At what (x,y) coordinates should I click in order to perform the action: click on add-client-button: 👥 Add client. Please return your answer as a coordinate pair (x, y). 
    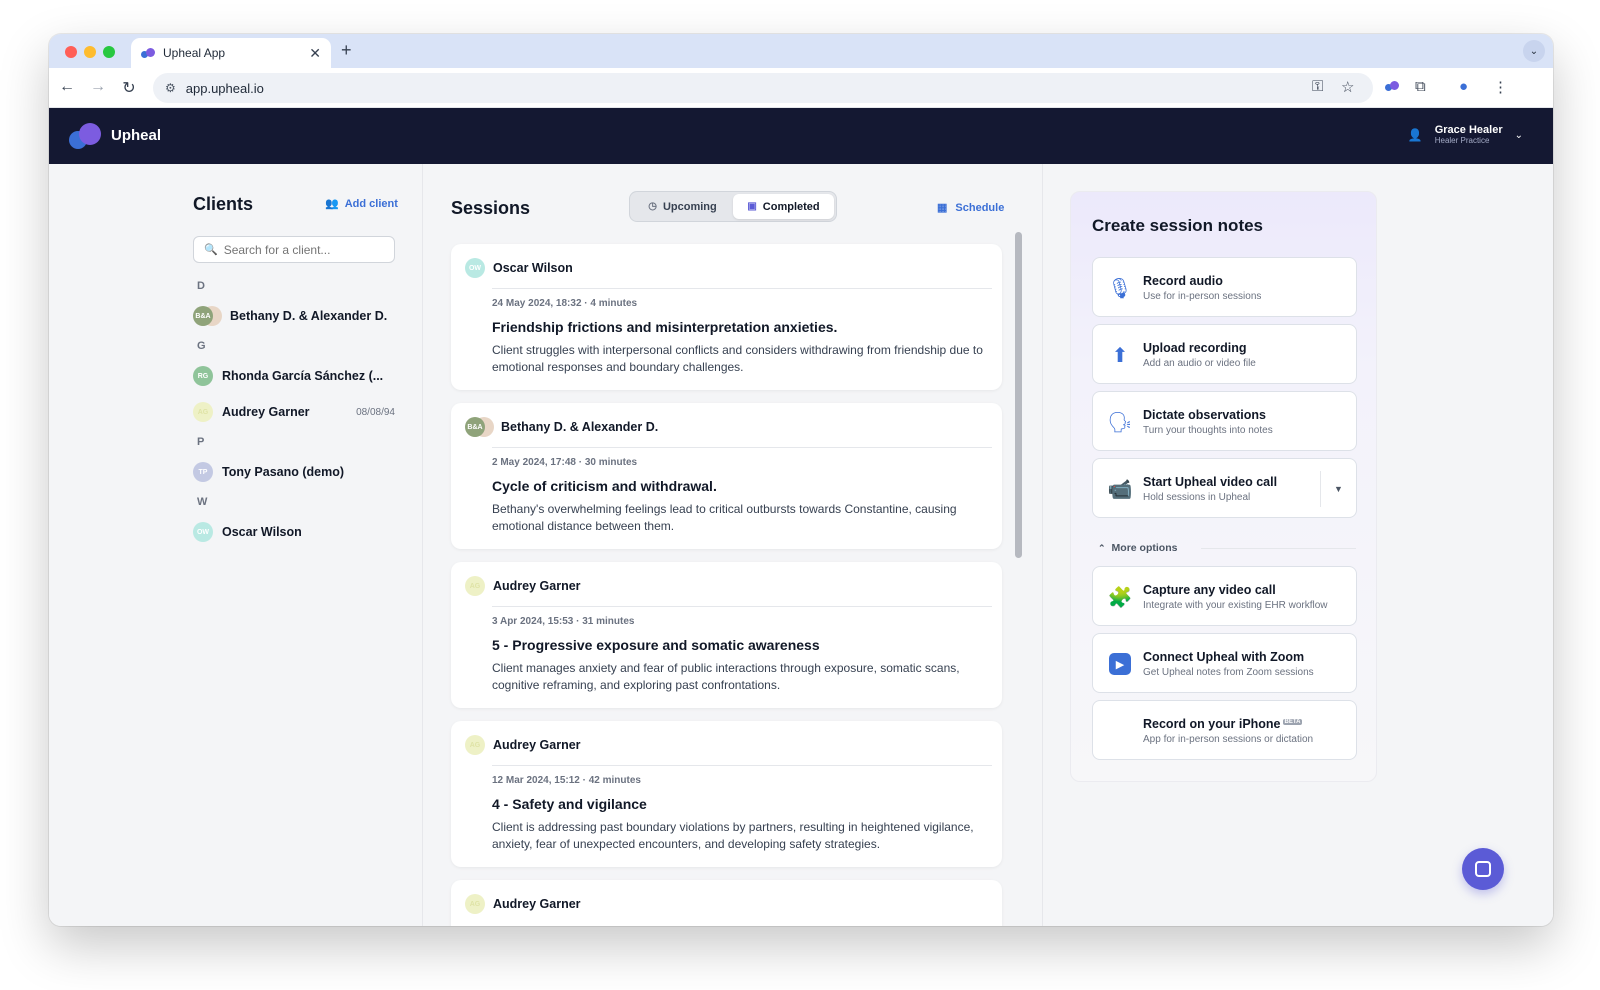
    Looking at the image, I should click on (361, 204).